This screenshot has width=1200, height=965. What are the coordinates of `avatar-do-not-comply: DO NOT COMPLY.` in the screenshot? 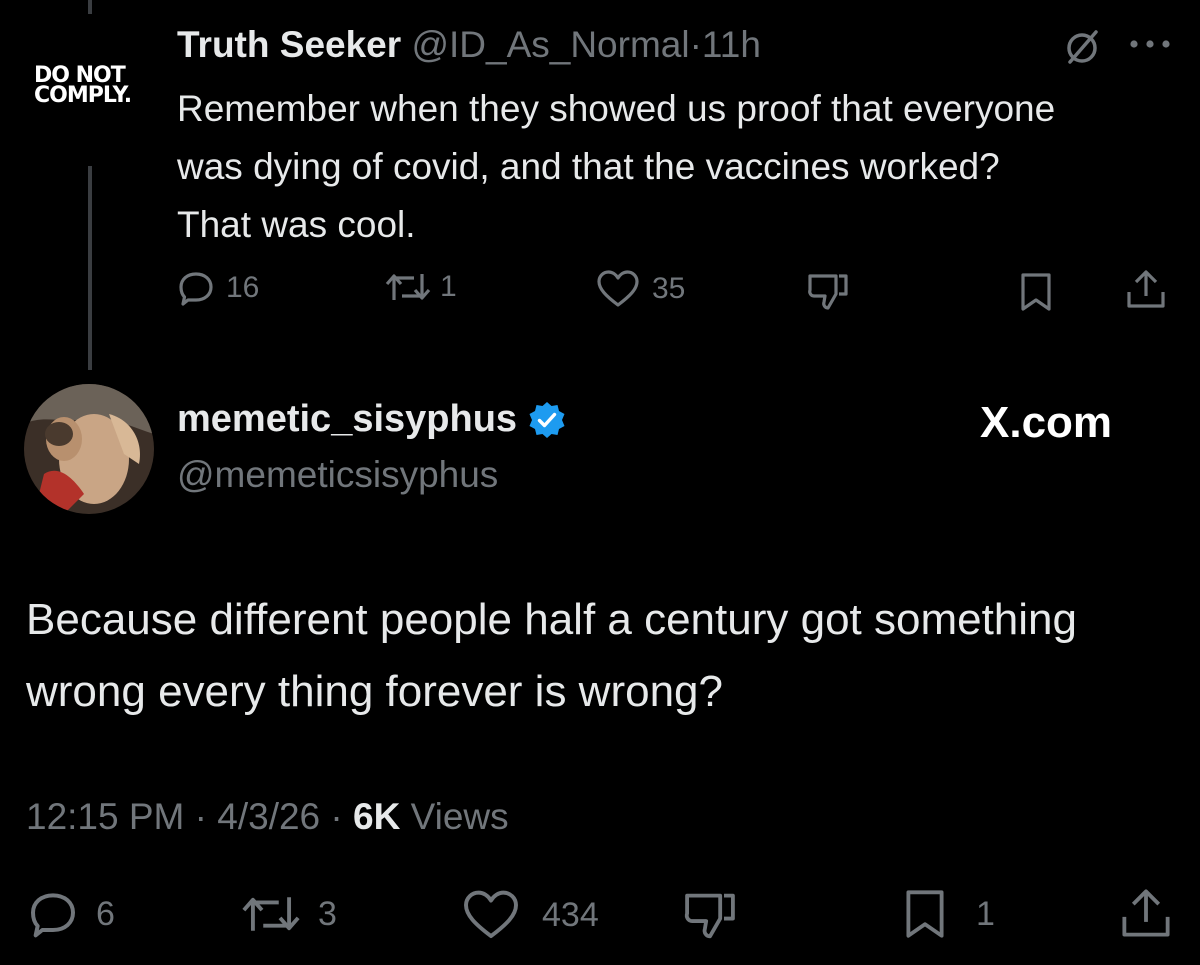 It's located at (90, 86).